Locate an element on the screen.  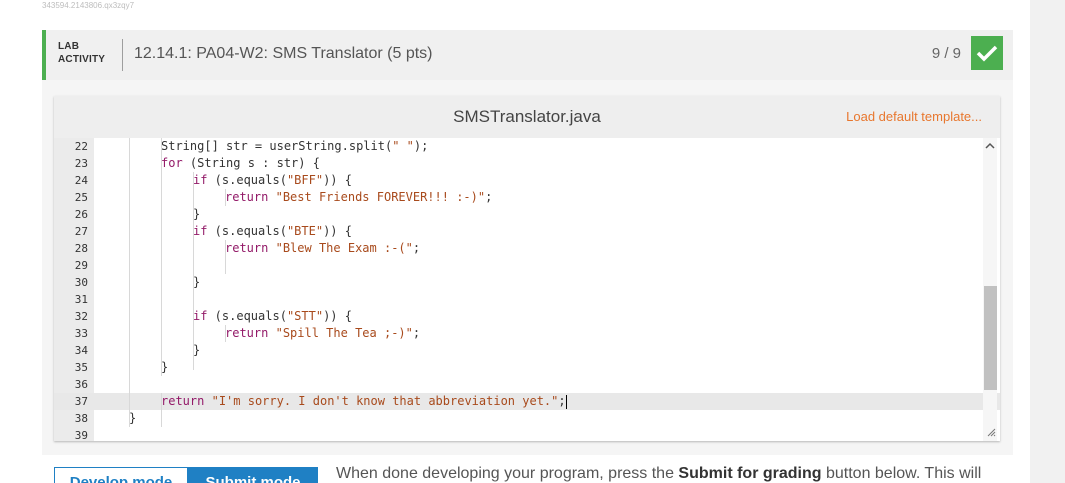
mode-tabs: Develop mode Submit mode is located at coordinates (186, 475).